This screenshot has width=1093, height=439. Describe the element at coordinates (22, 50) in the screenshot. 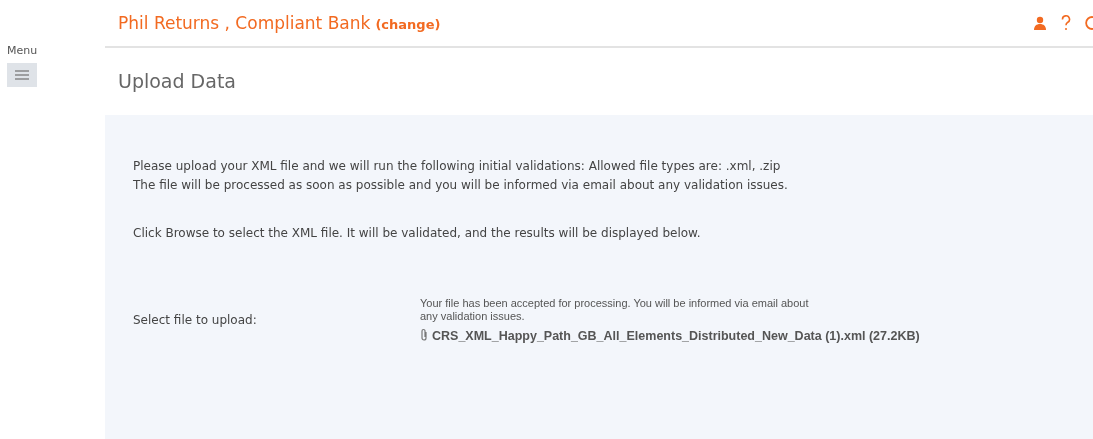

I see `menu-label: Menu` at that location.